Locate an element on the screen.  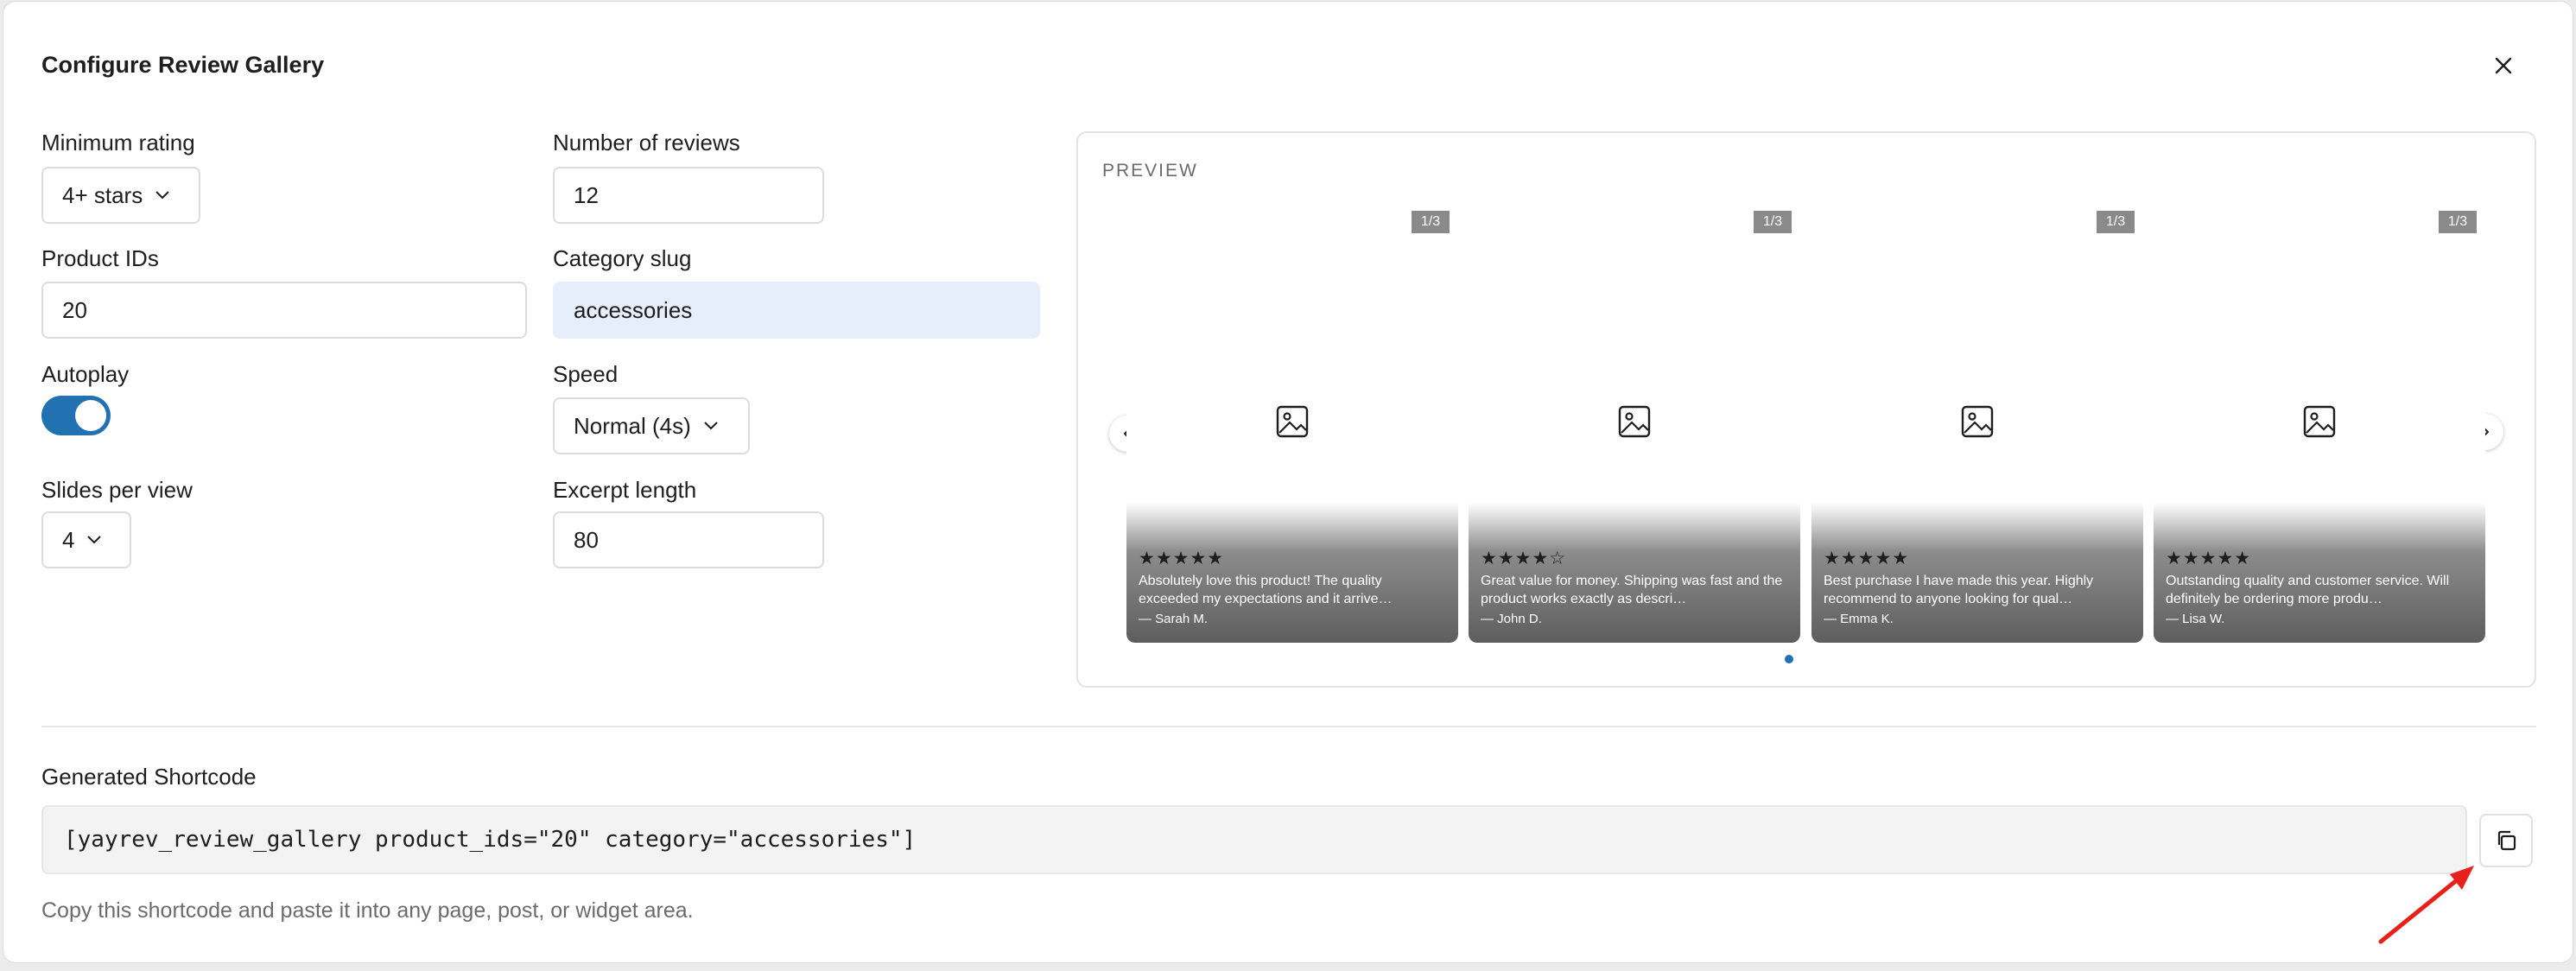
review-author: — Emma K. is located at coordinates (1859, 619).